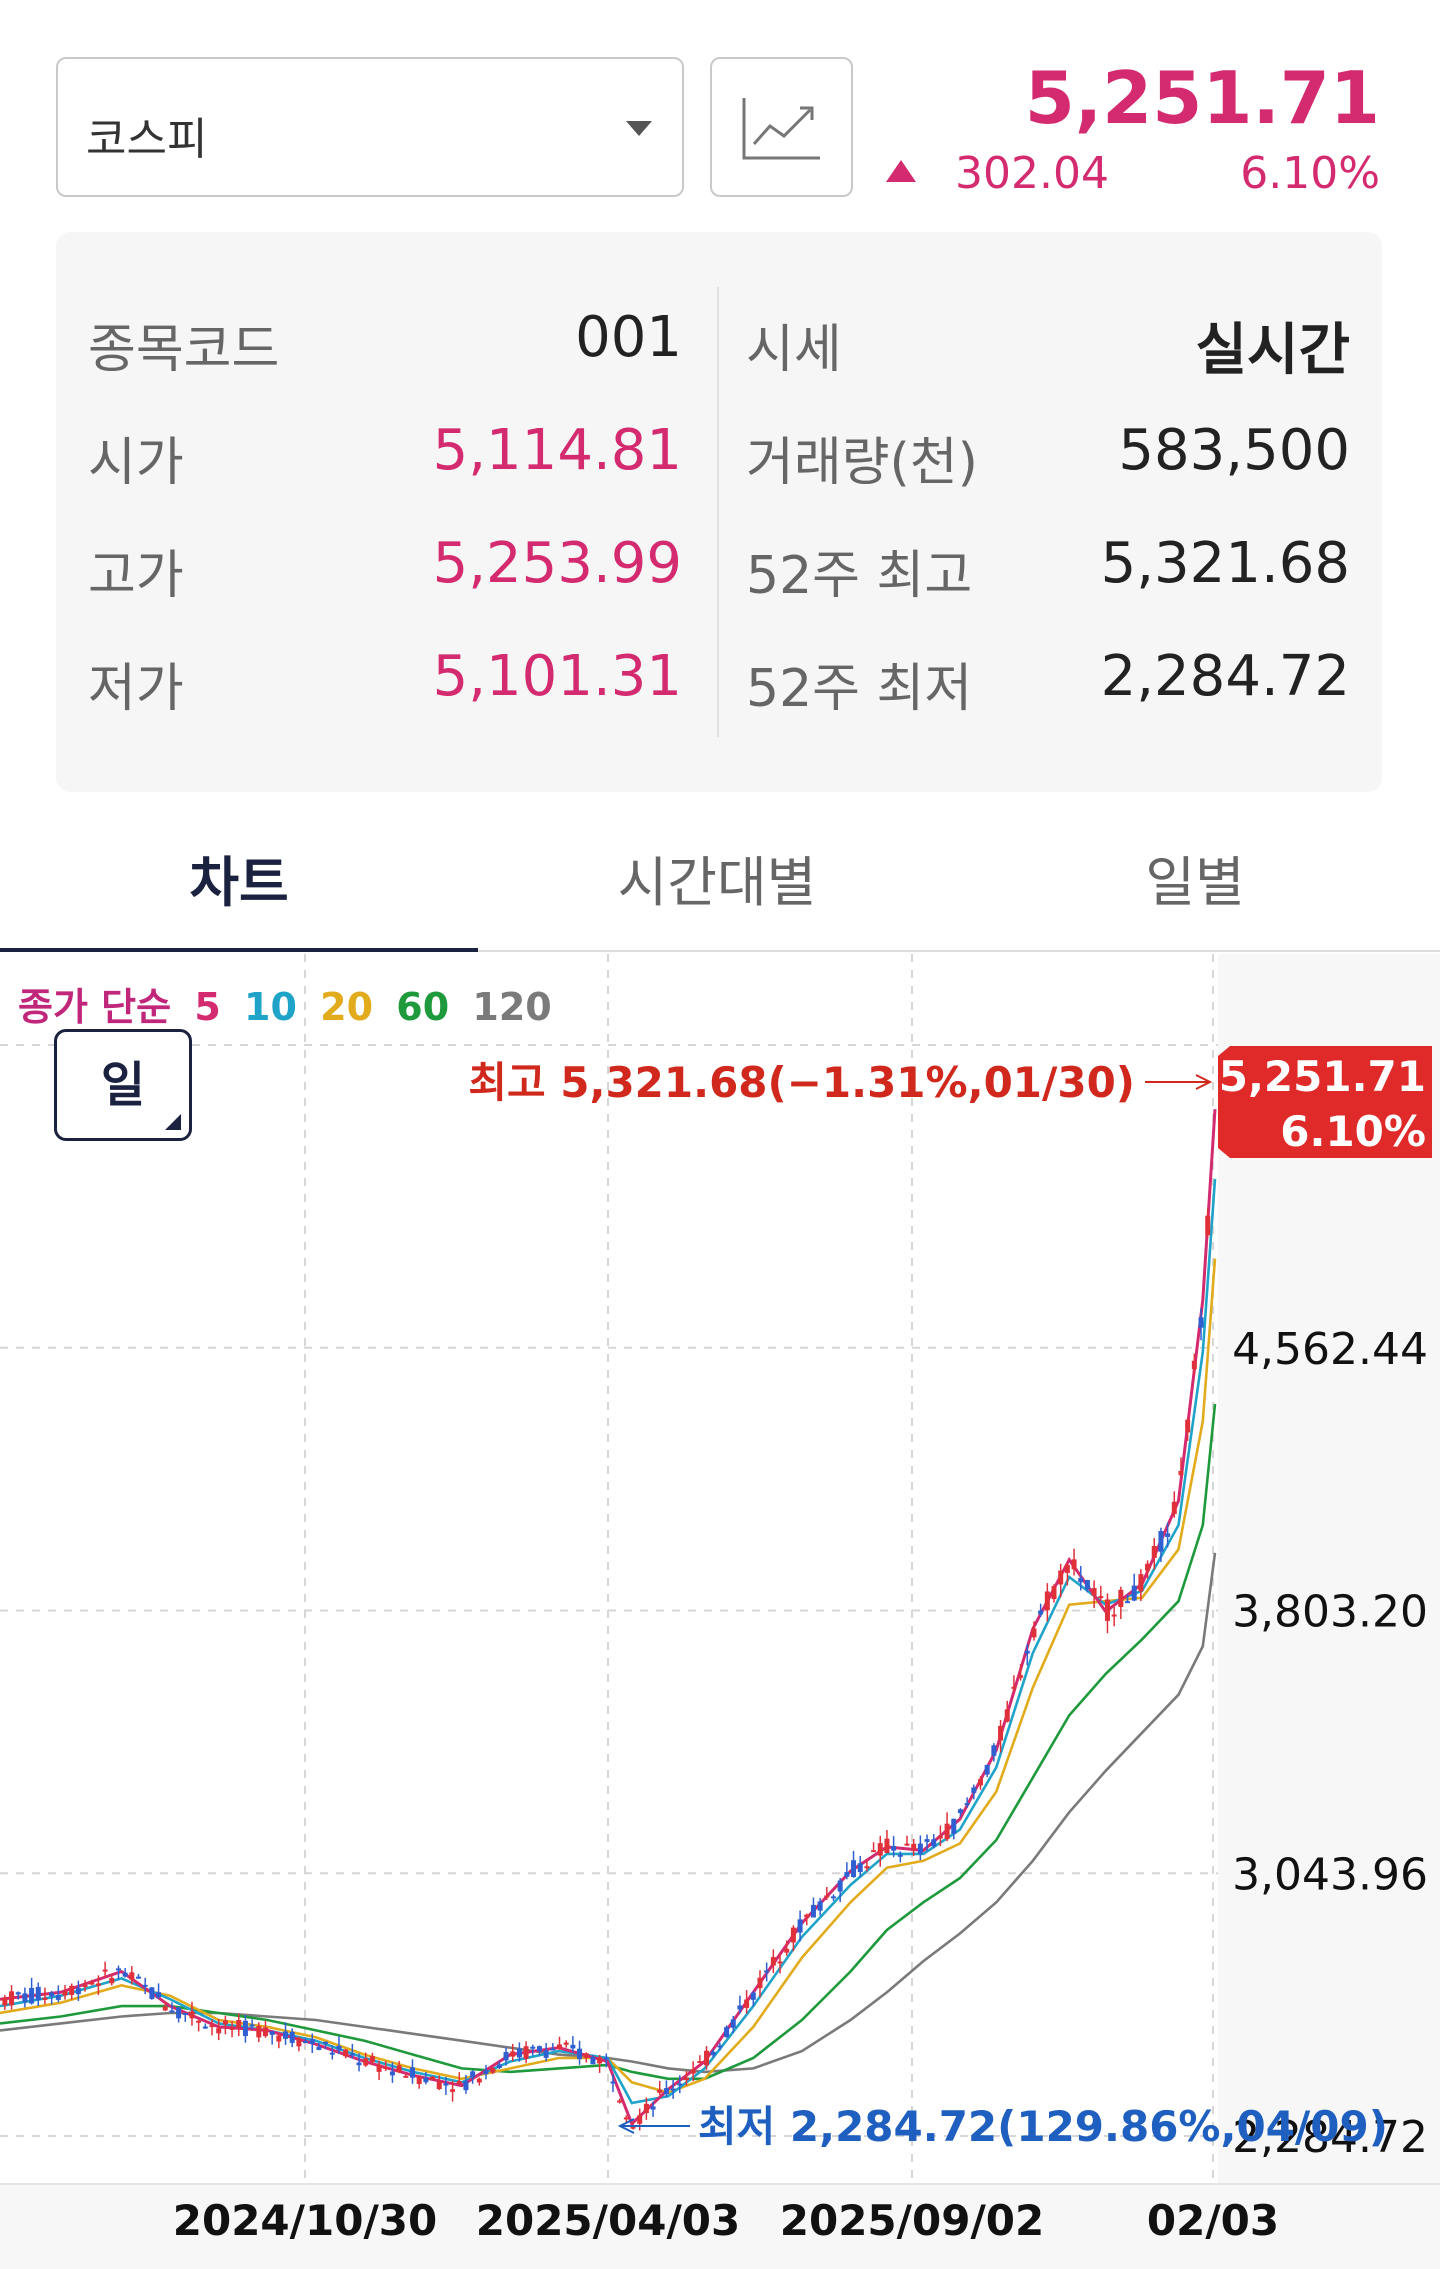  I want to click on y-tick-label: 3,043.96, so click(1330, 1874).